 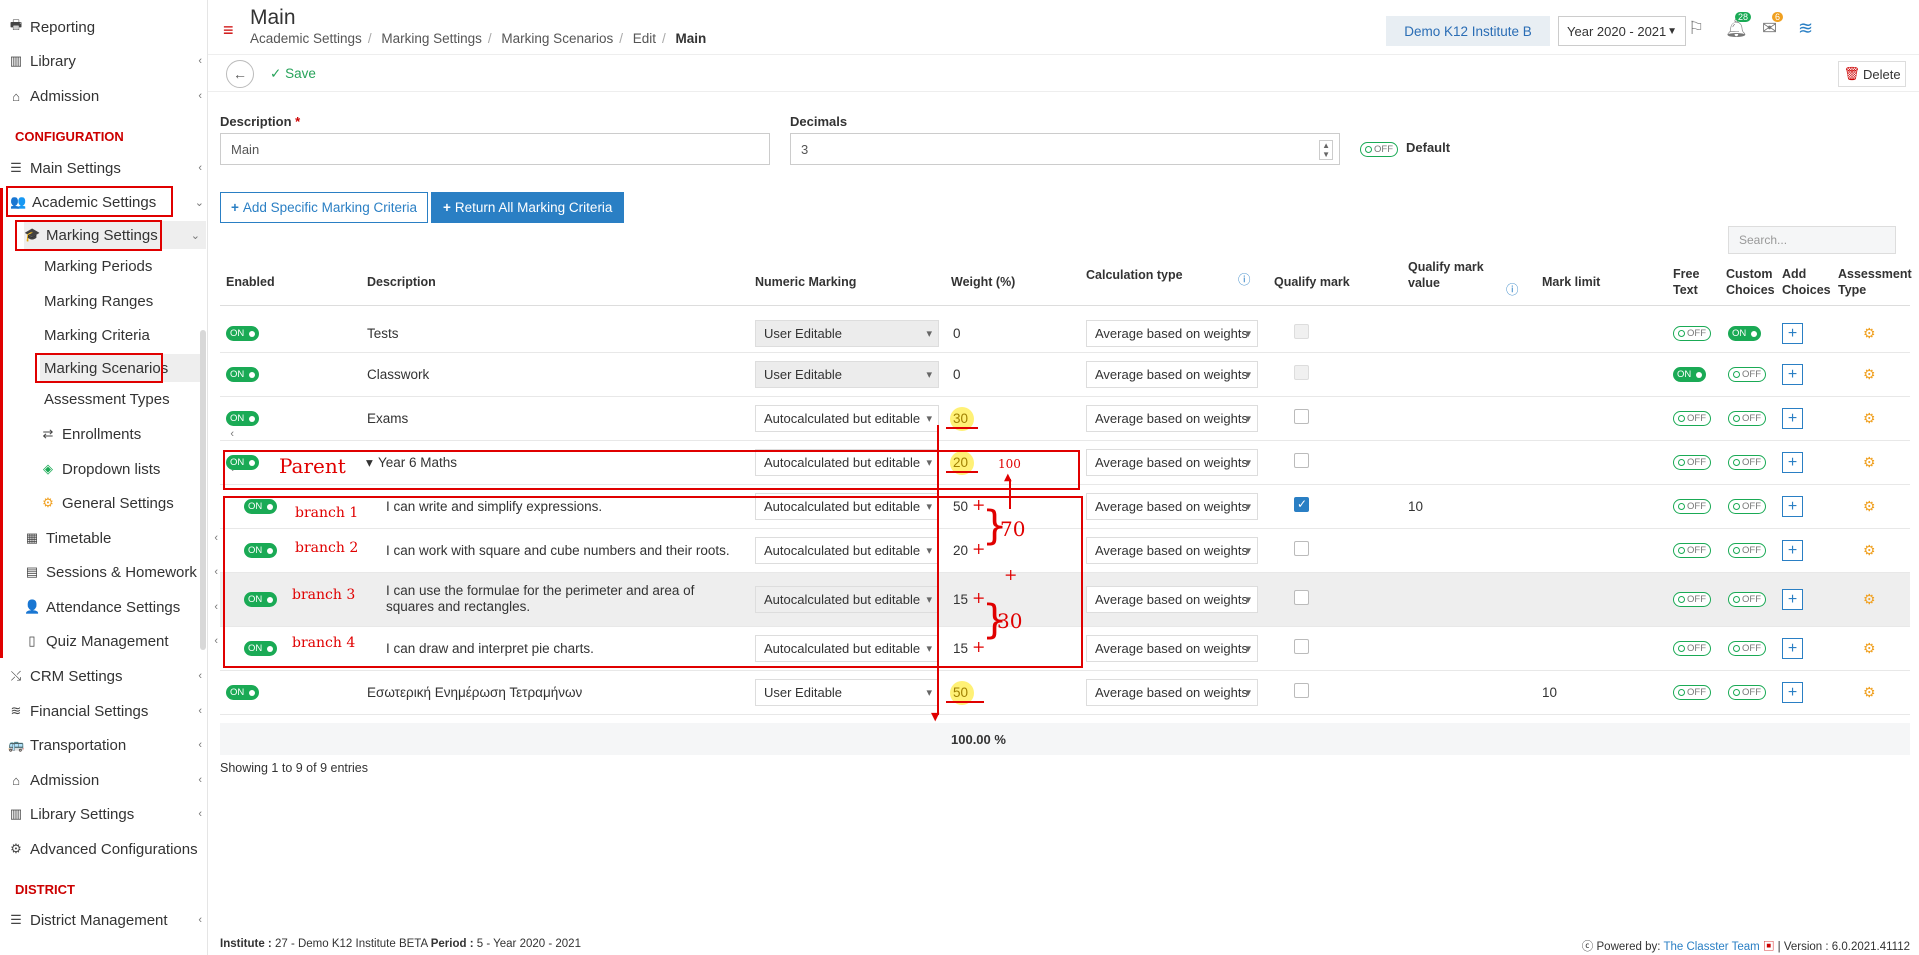 What do you see at coordinates (140, 469) in the screenshot?
I see `sidebar-item-dropdown-lists: ◈Dropdown lists‹` at bounding box center [140, 469].